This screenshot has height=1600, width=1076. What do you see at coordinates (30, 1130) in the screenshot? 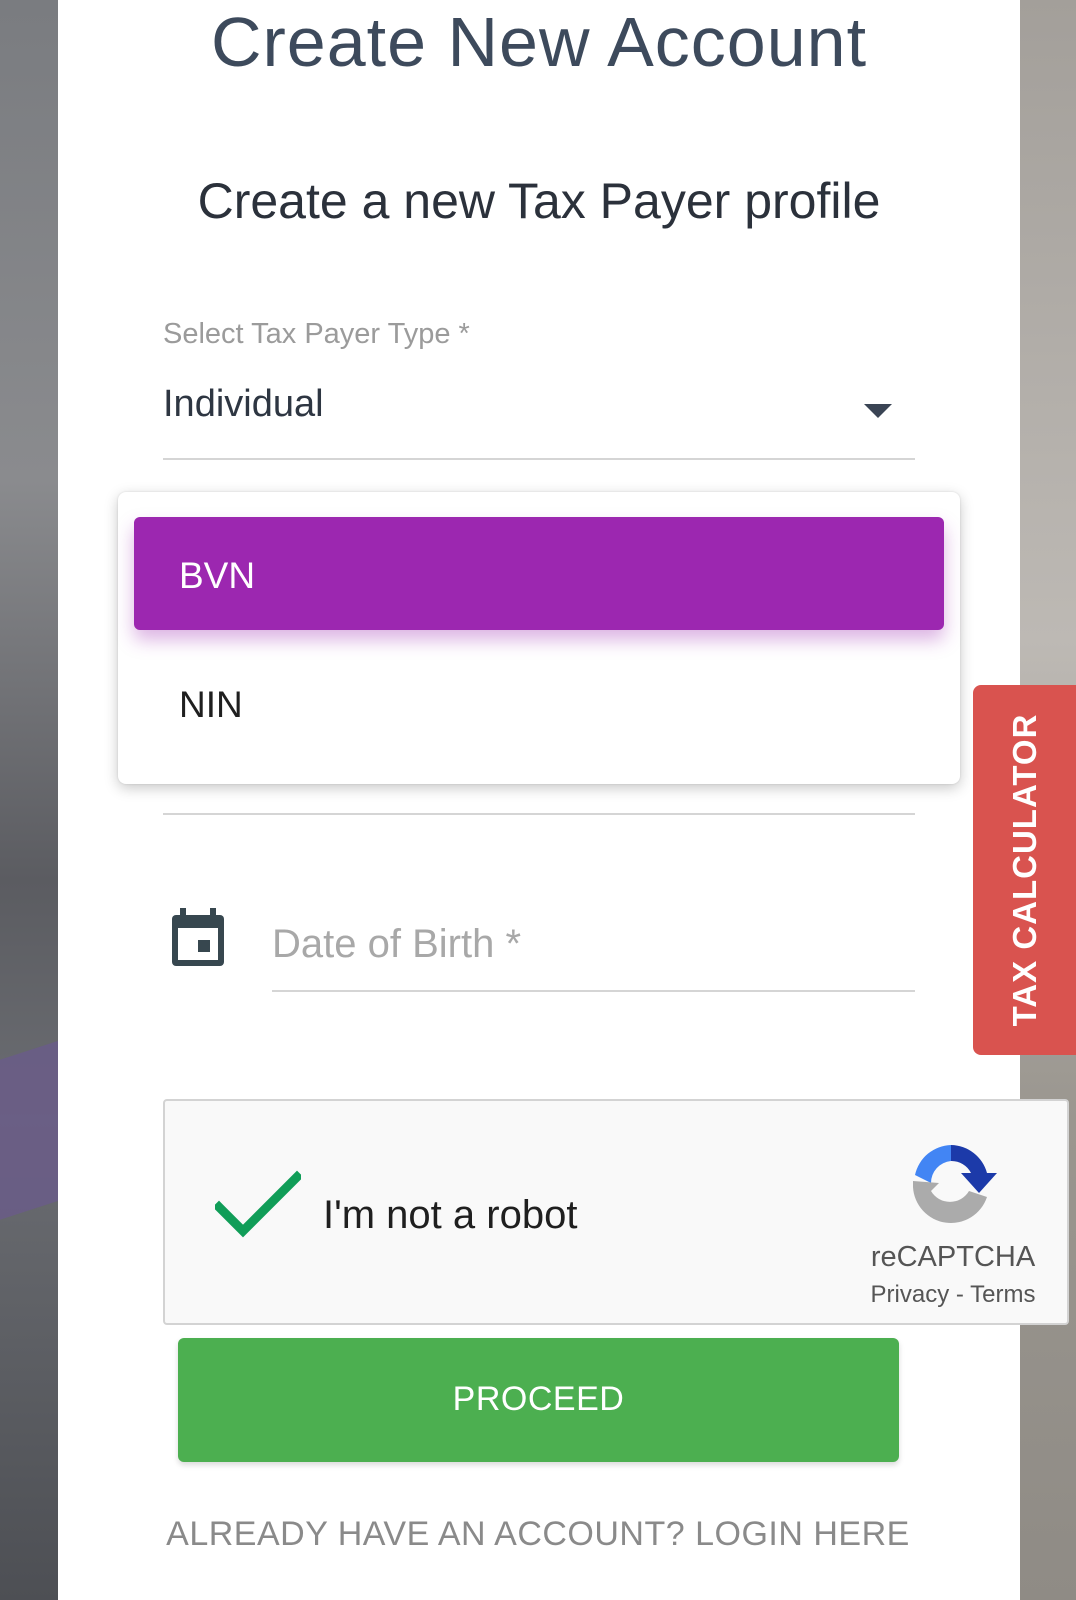
I see `background-decoration` at bounding box center [30, 1130].